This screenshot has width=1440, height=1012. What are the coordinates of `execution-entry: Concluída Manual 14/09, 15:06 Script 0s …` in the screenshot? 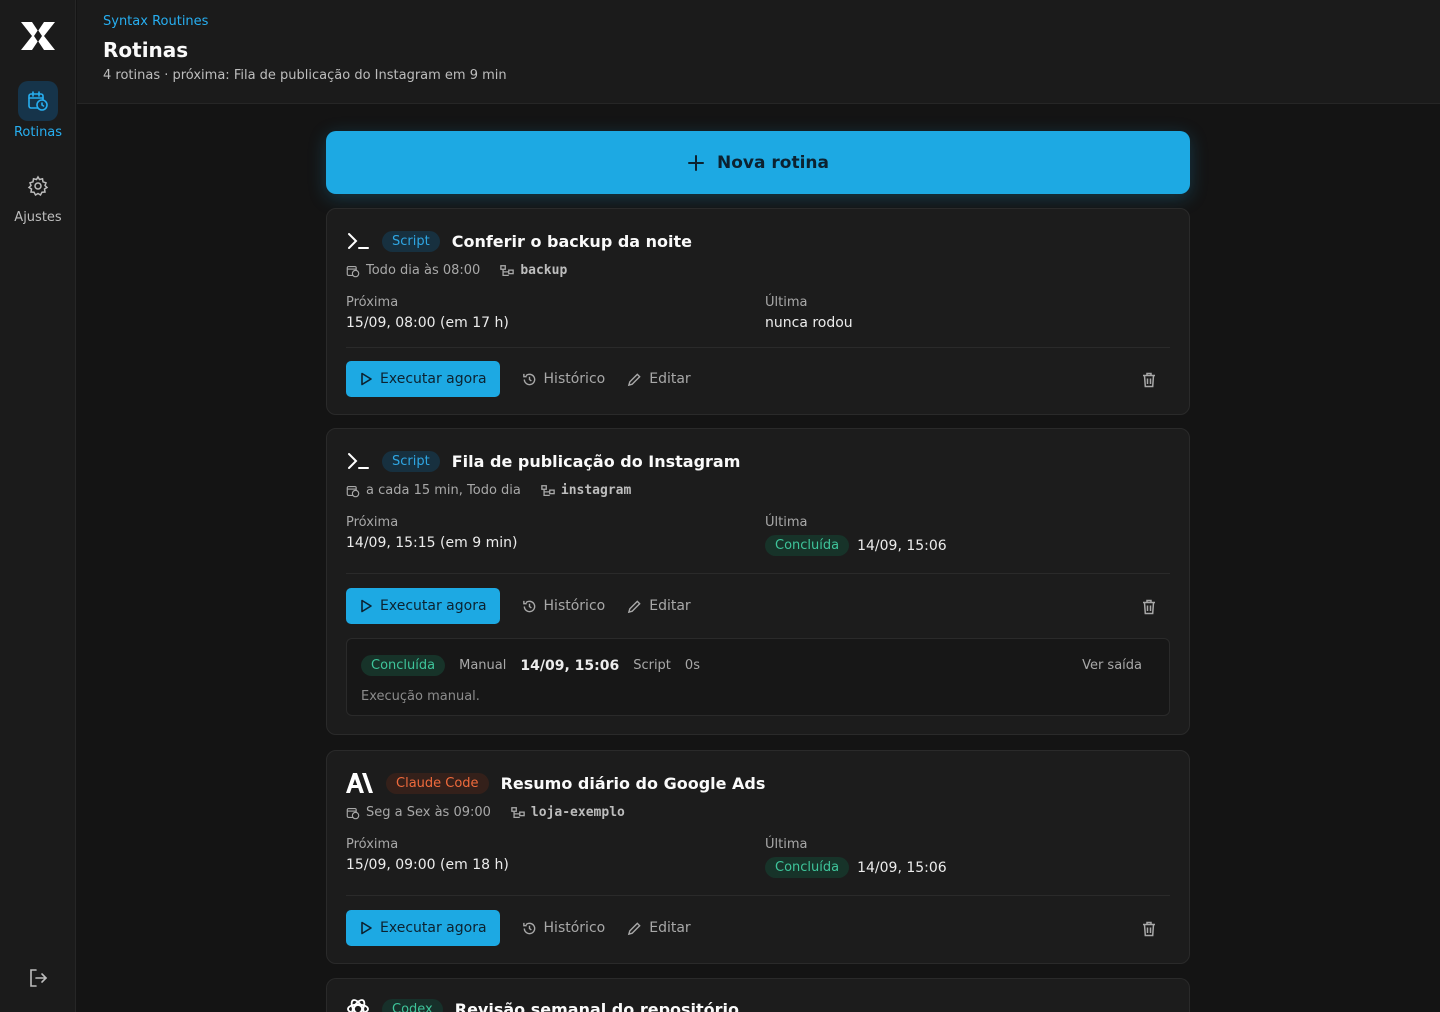 It's located at (758, 677).